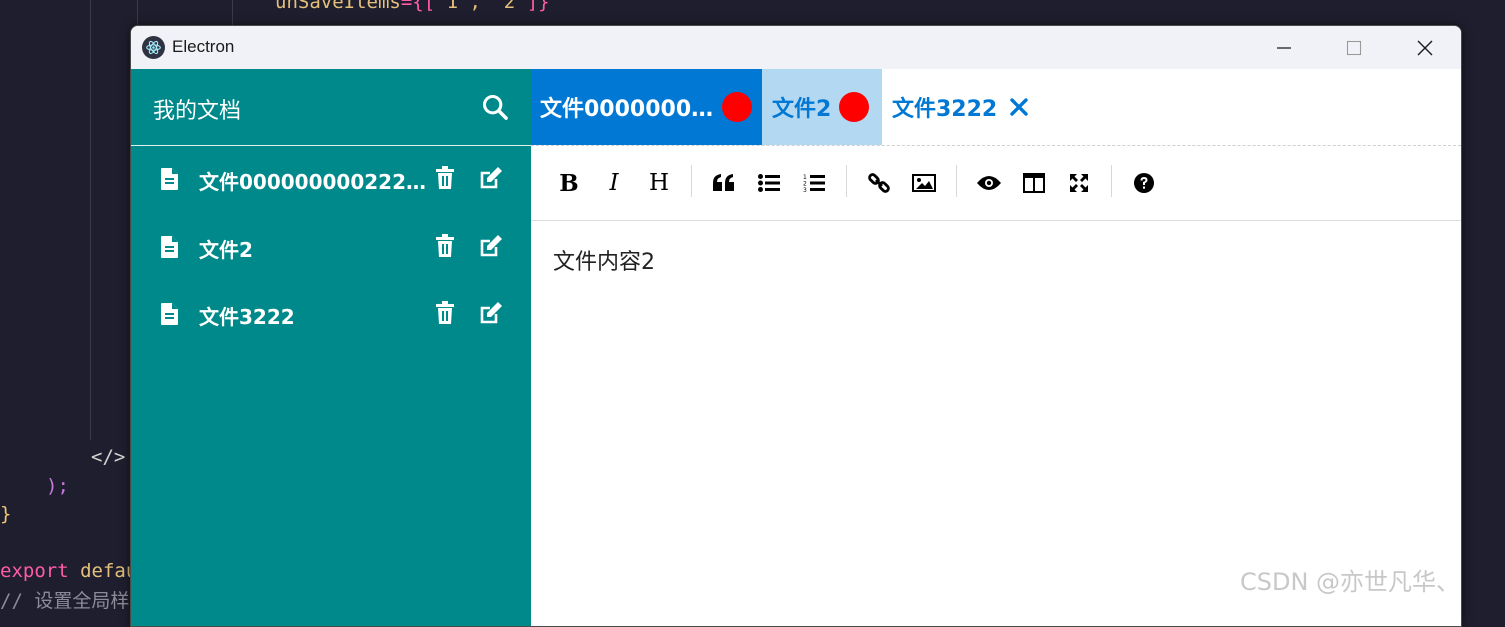  Describe the element at coordinates (203, 46) in the screenshot. I see `window-title: Electron` at that location.